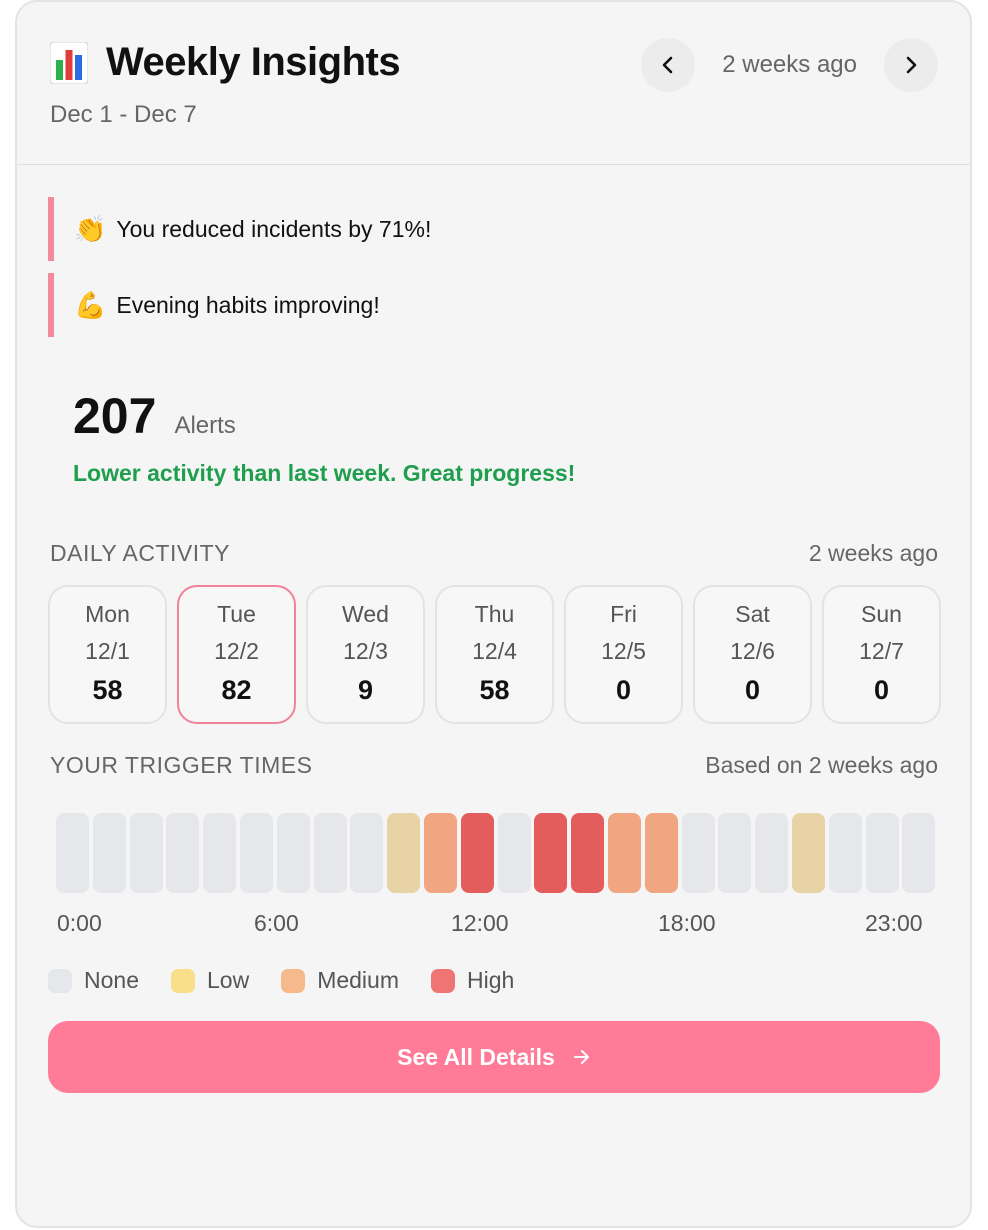  What do you see at coordinates (253, 62) in the screenshot?
I see `page-title: Weekly Insights` at bounding box center [253, 62].